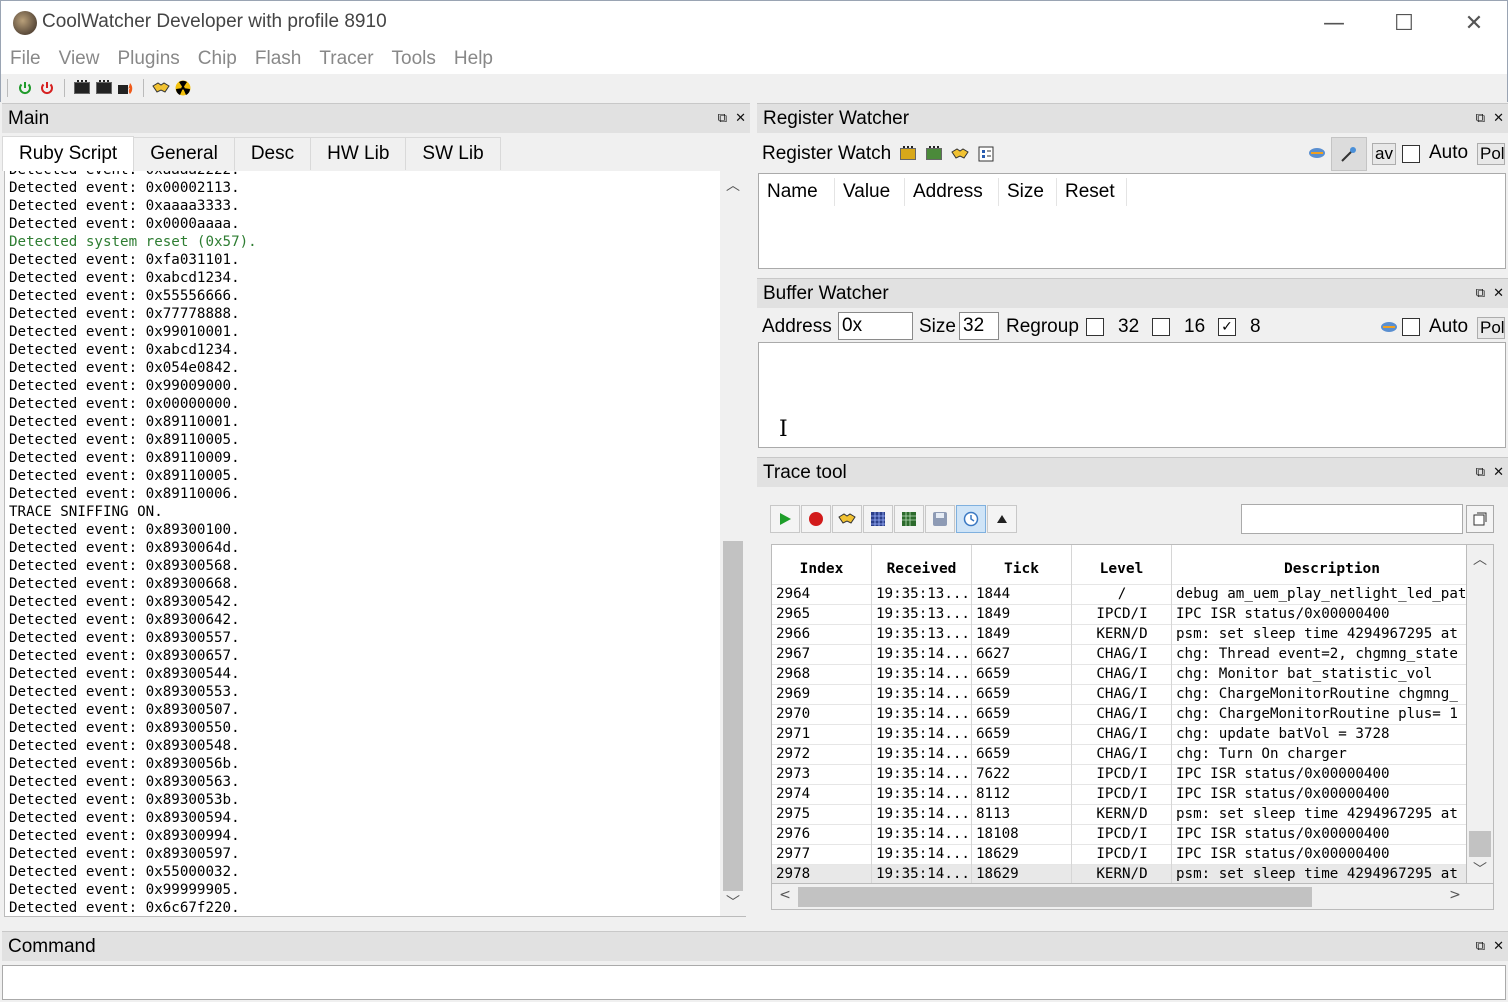 The image size is (1508, 1002). What do you see at coordinates (1352, 519) in the screenshot?
I see `trace-search-input` at bounding box center [1352, 519].